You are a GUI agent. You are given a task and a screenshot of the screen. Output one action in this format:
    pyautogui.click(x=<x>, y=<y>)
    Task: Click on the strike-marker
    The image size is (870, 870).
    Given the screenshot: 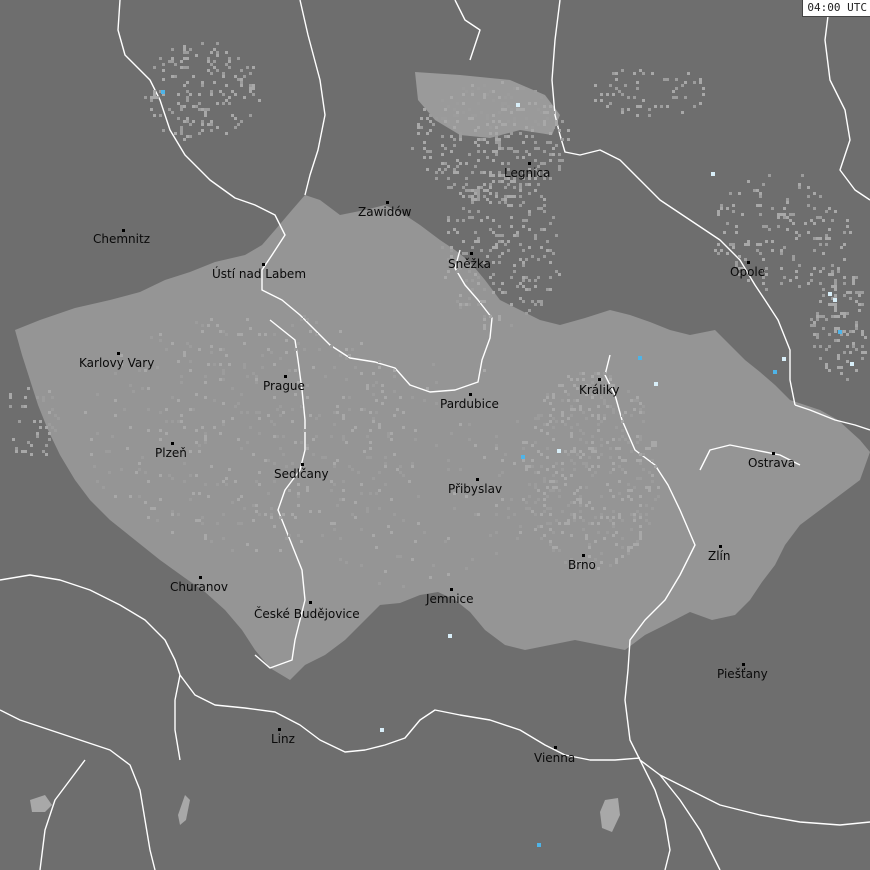 What is the action you would take?
    pyautogui.click(x=835, y=300)
    